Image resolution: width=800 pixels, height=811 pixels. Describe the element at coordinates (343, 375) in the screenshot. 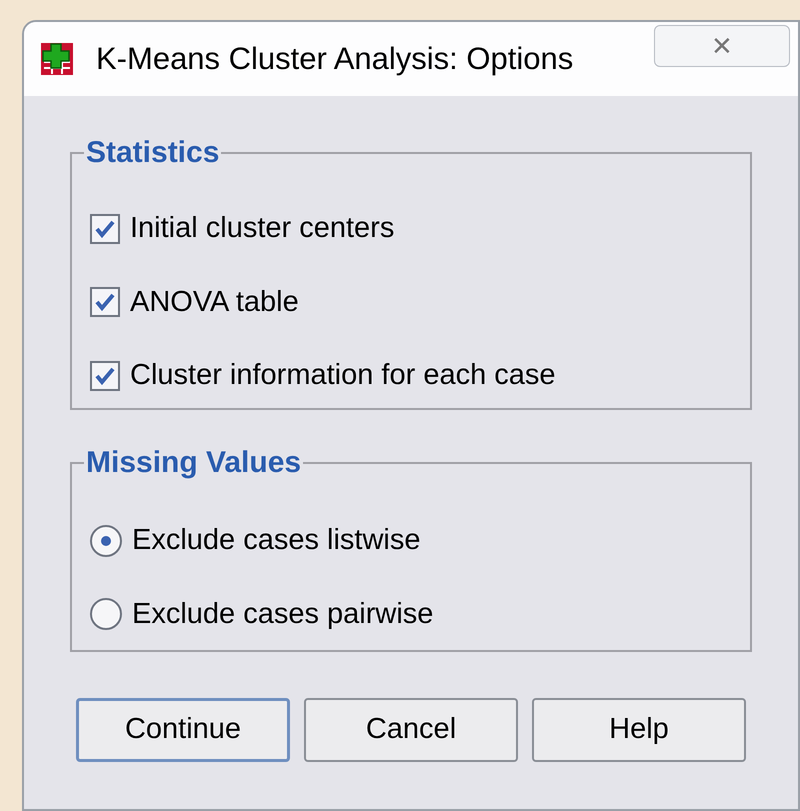

I see `checkbox-label: Cluster information for each case` at that location.